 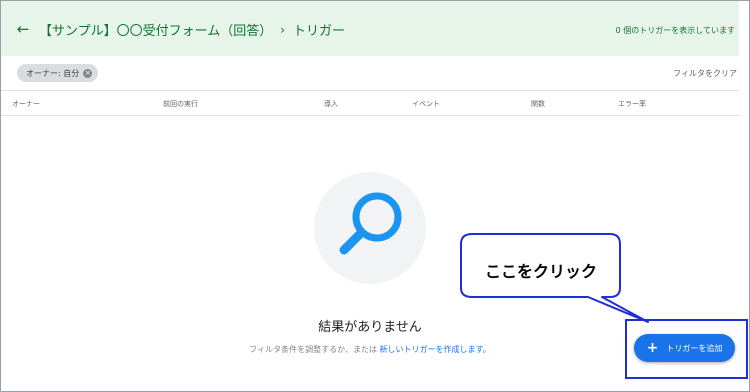 I want to click on plus-icon: +, so click(x=652, y=348).